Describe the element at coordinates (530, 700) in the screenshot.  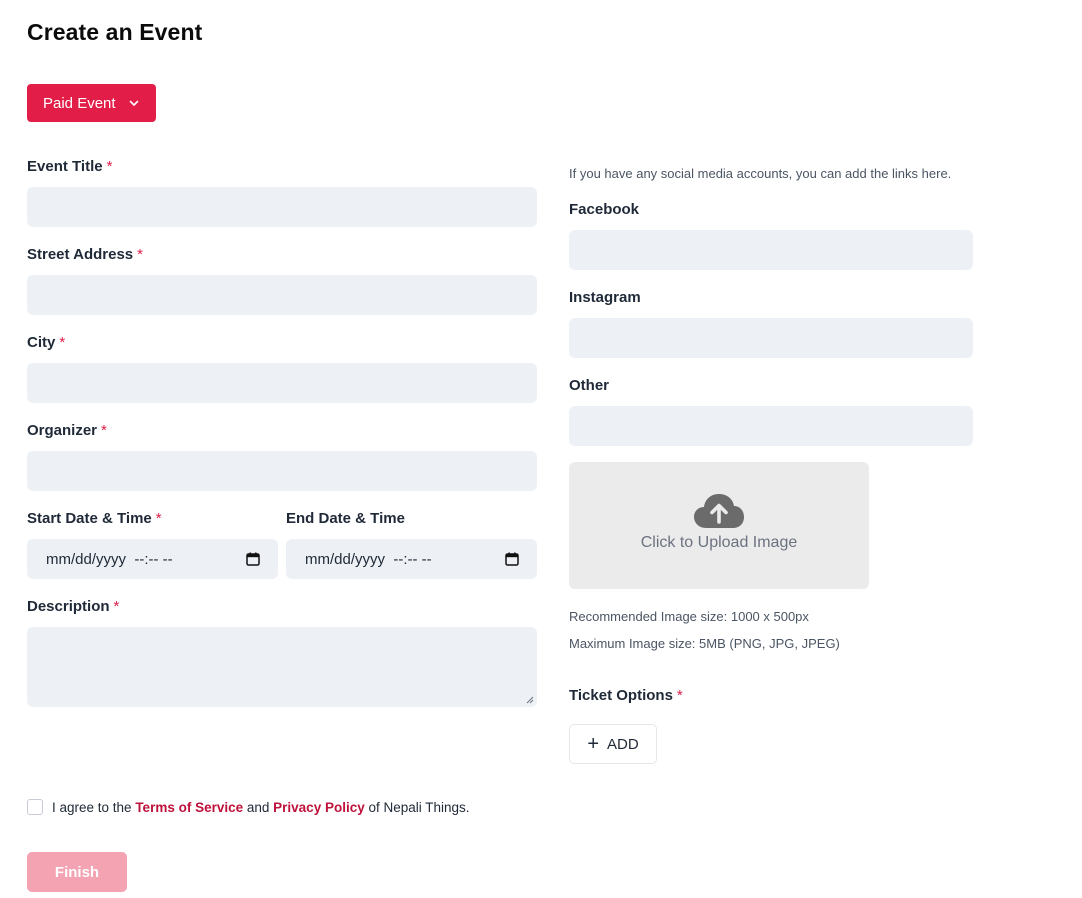
I see `resize-grip-icon` at that location.